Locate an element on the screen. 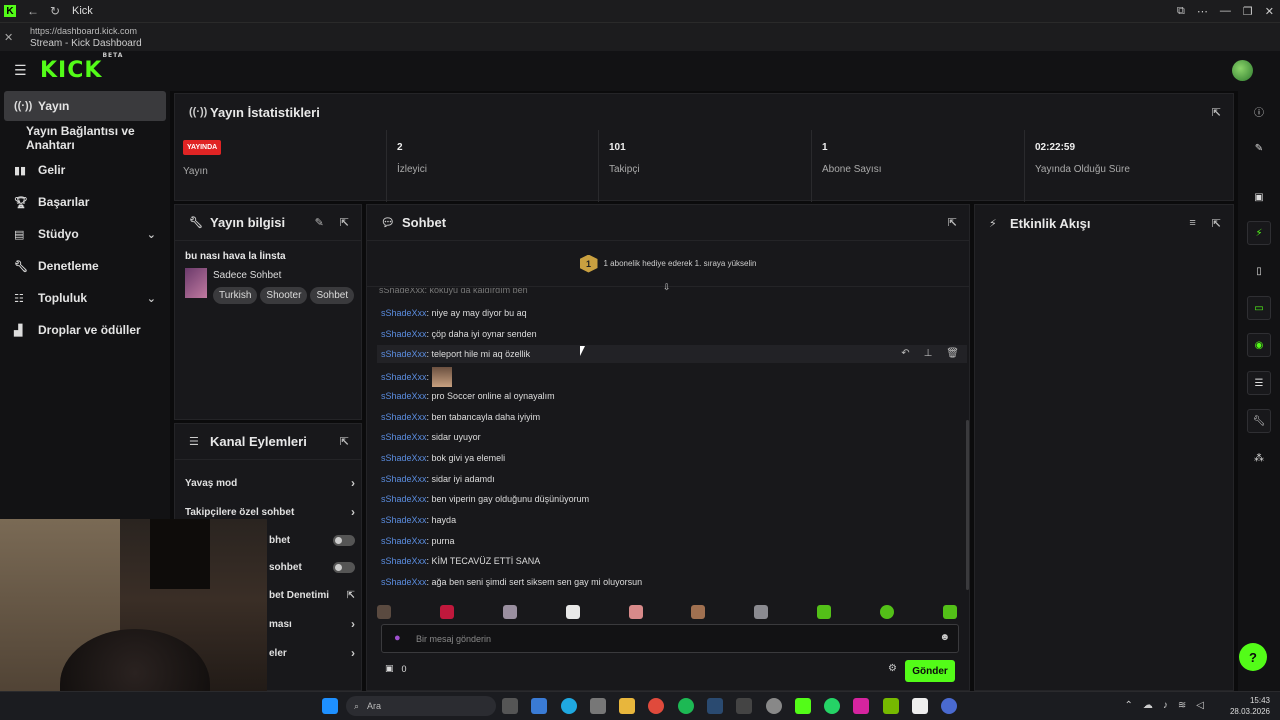 The image size is (1280, 720). sidebar-item-denetleme: 🔧︎ Denetleme is located at coordinates (85, 266).